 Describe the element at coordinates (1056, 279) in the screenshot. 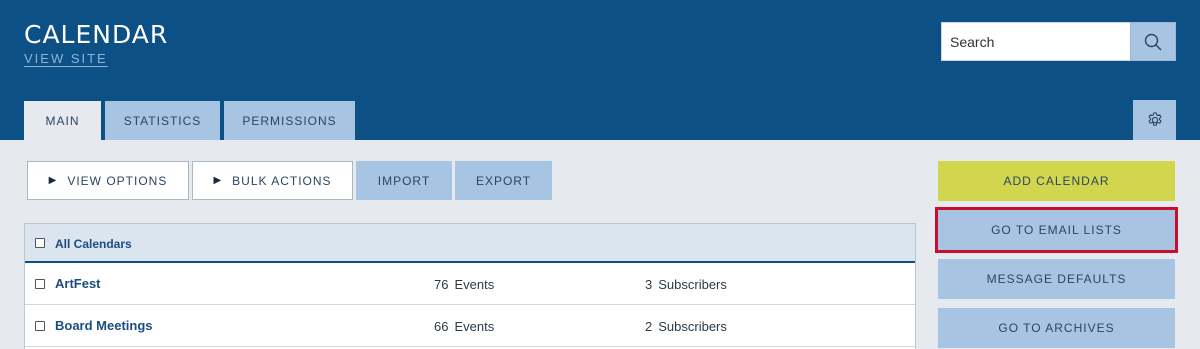

I see `message-defaults-button: MESSAGE DEFAULTS` at that location.